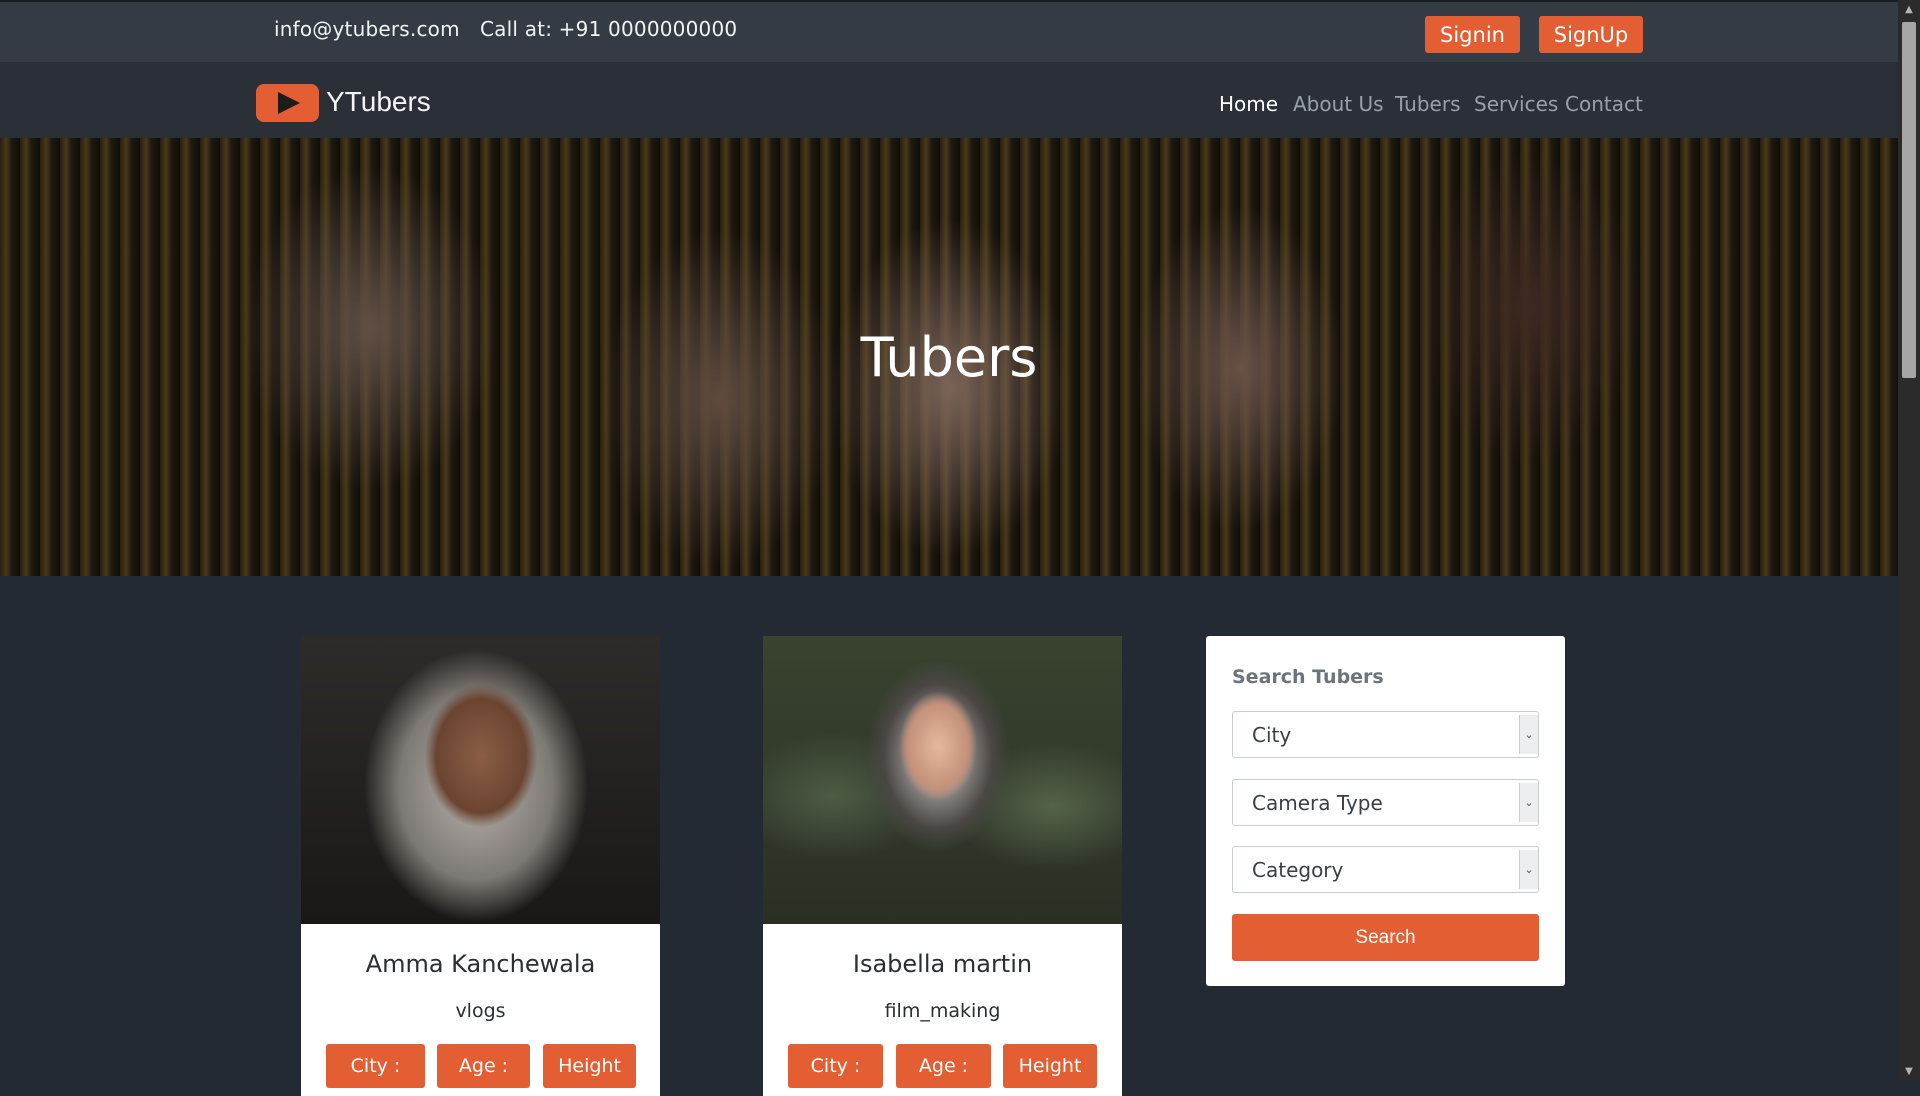  Describe the element at coordinates (1909, 9) in the screenshot. I see `scroll-up-icon: ▲` at that location.